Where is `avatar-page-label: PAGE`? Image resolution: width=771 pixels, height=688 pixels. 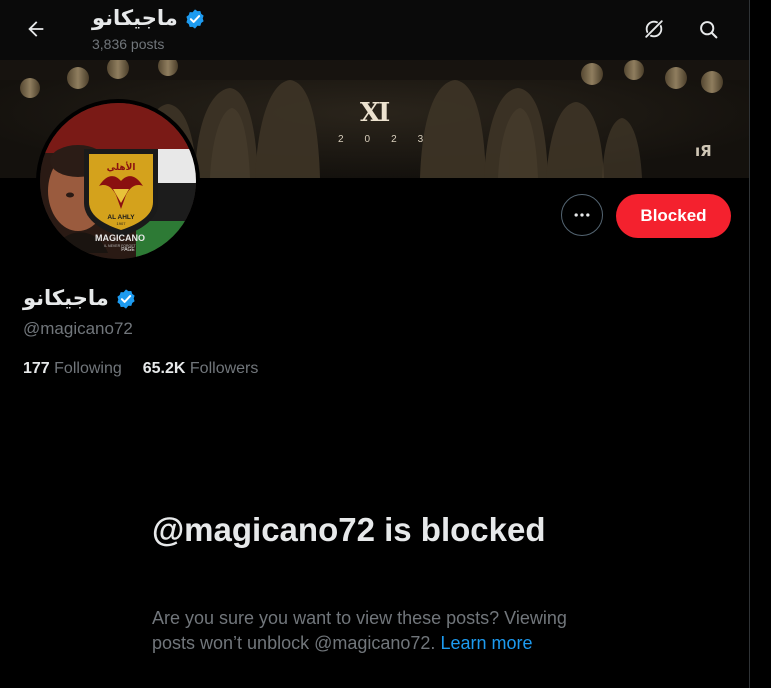
avatar-page-label: PAGE is located at coordinates (128, 250).